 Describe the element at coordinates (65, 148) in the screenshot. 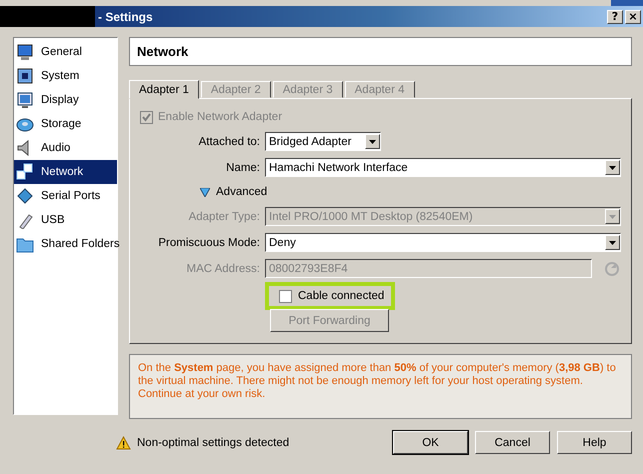

I see `sidebar-item: Audio` at that location.